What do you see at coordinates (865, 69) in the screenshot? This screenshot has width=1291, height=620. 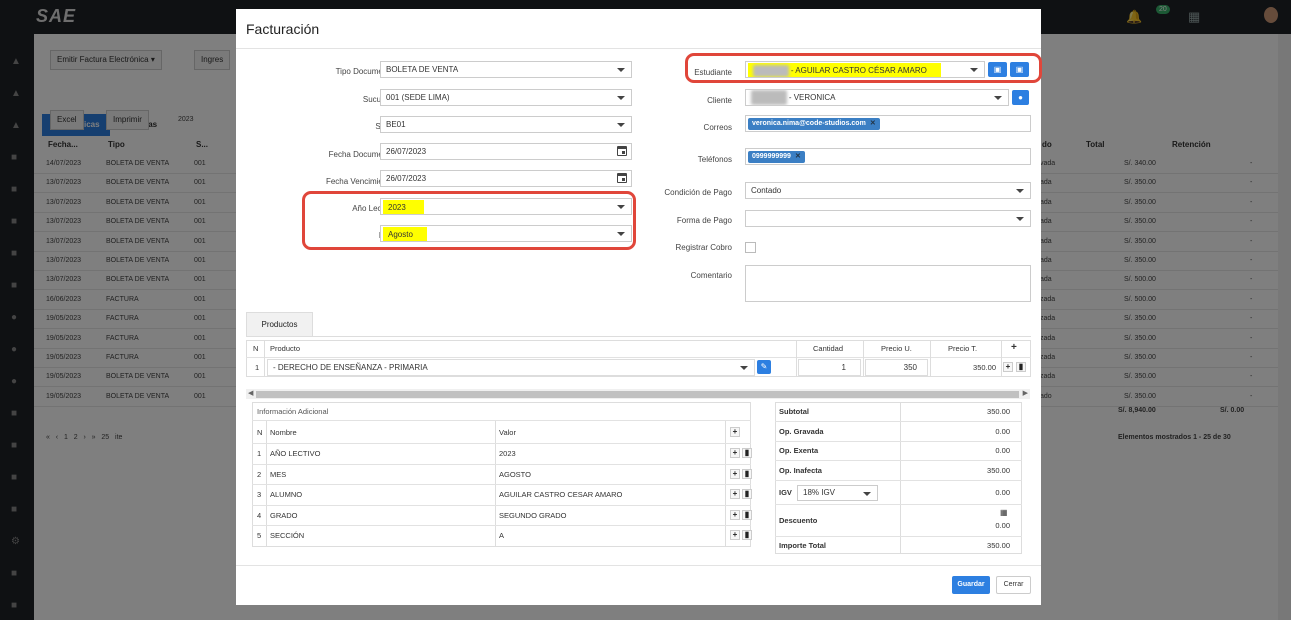 I see `estudiante-select: 70000000 - AGUILAR CASTRO CÉSAR AMARO` at bounding box center [865, 69].